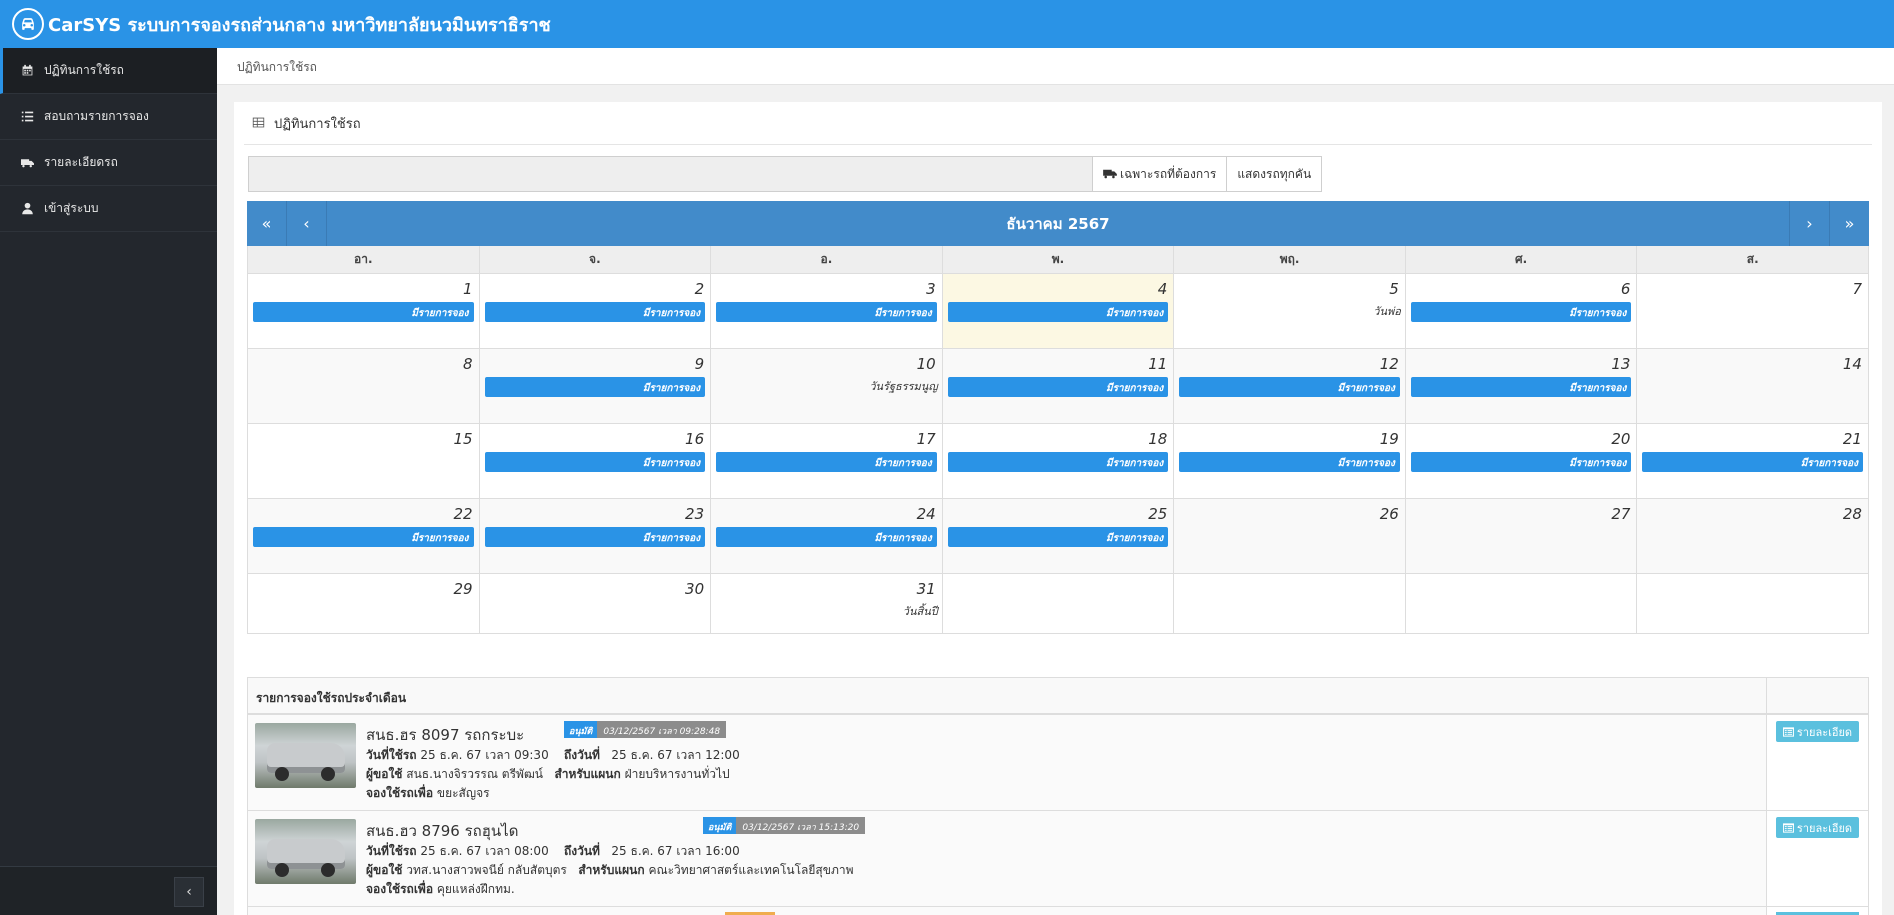  I want to click on calendar-day: 18 มีรายการจอง, so click(1058, 461).